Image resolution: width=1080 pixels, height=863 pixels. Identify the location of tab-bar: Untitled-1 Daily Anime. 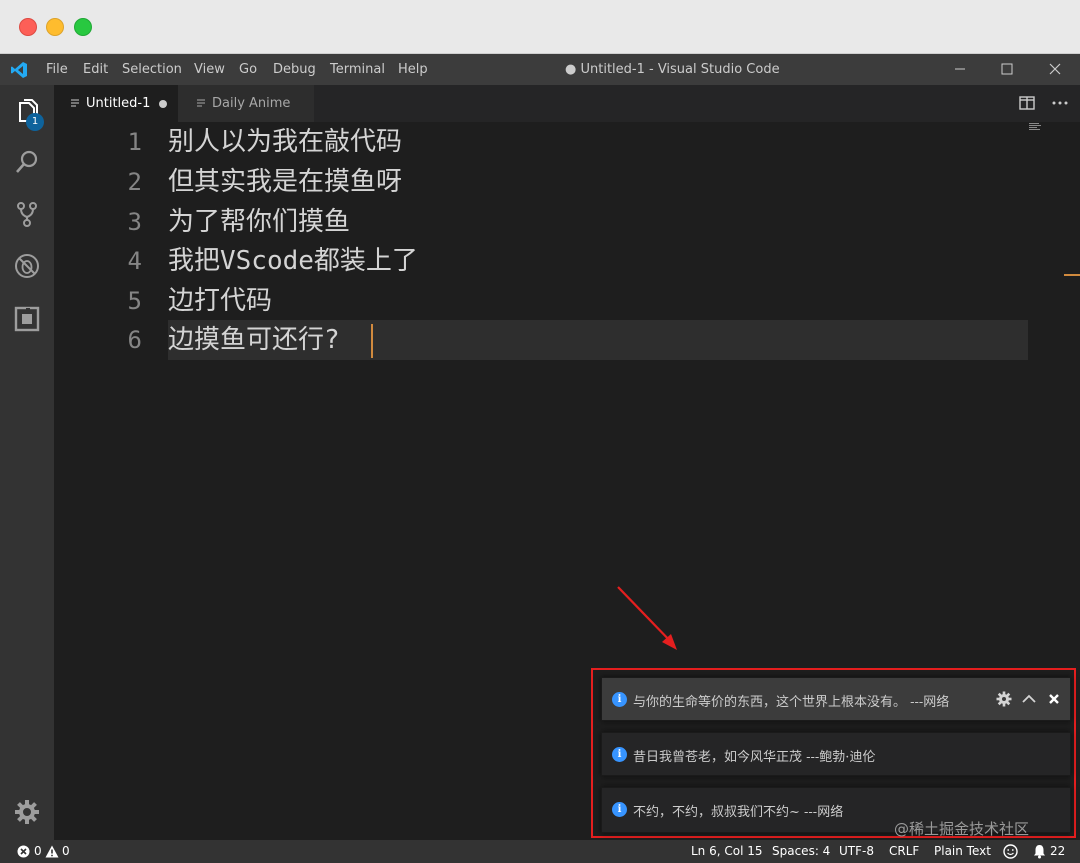
(567, 103).